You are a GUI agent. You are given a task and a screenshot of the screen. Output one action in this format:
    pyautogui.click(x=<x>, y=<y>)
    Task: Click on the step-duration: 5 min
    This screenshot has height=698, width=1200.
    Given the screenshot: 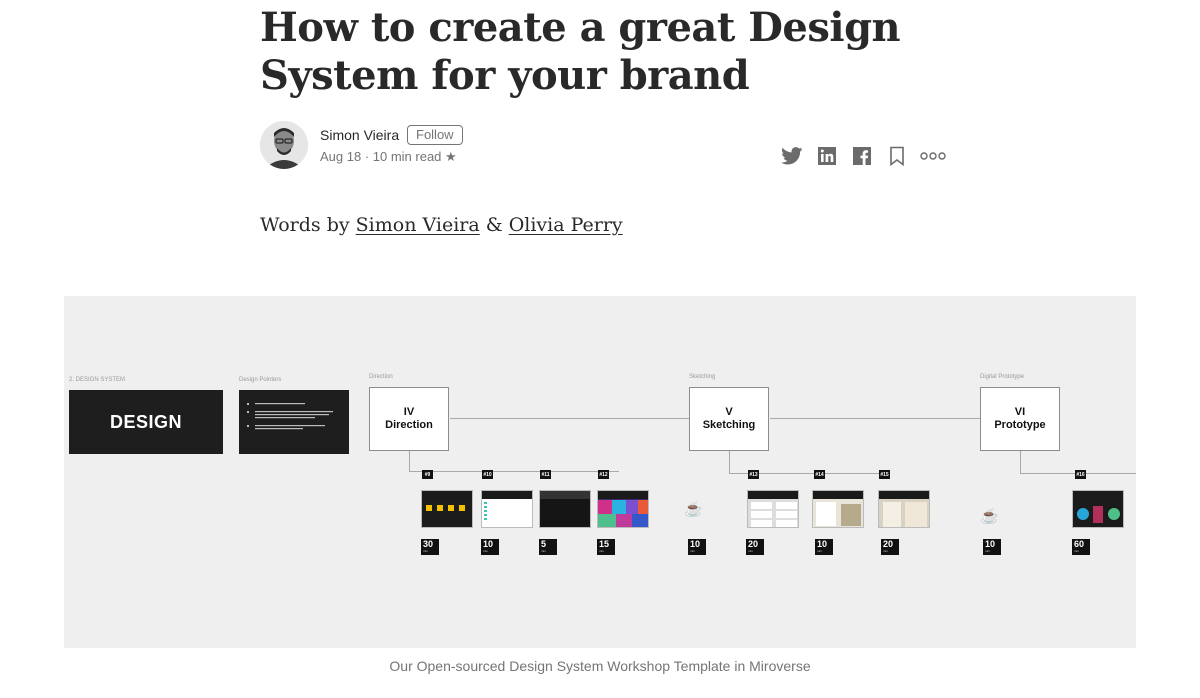 What is the action you would take?
    pyautogui.click(x=548, y=547)
    